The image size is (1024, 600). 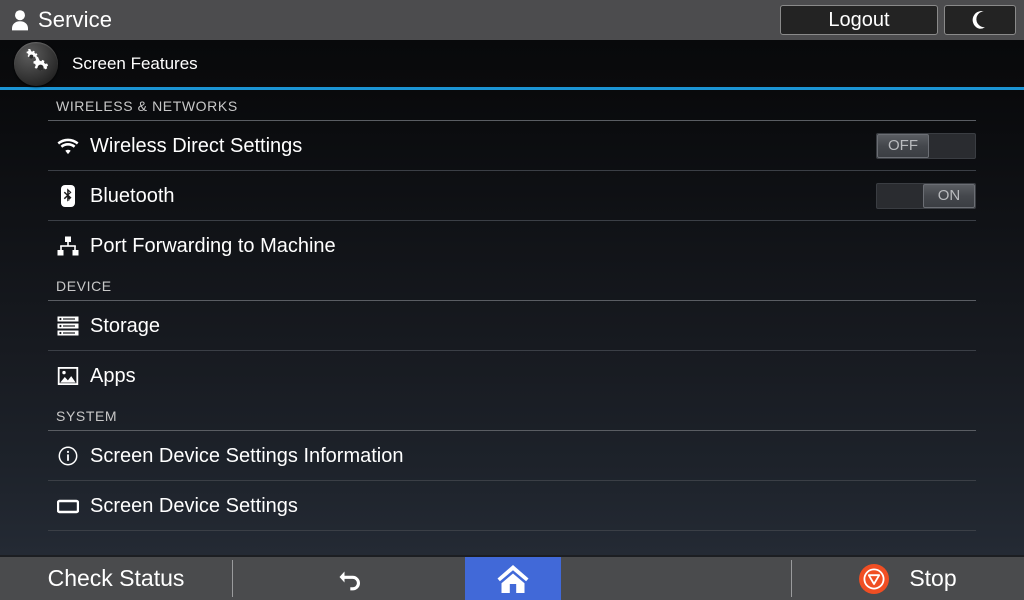 I want to click on sleep-mode-button, so click(x=980, y=20).